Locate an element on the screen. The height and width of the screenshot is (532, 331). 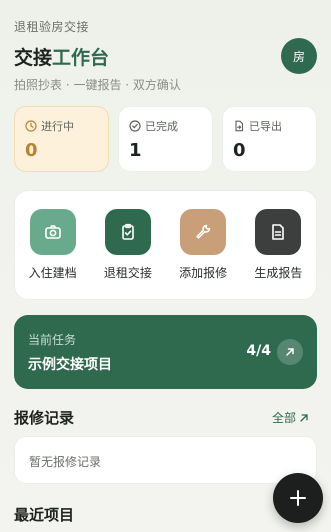
header: 退租验房交接 交接工作台 拍照抄表 · 一键报告 · 双方确认 房 is located at coordinates (165, 55).